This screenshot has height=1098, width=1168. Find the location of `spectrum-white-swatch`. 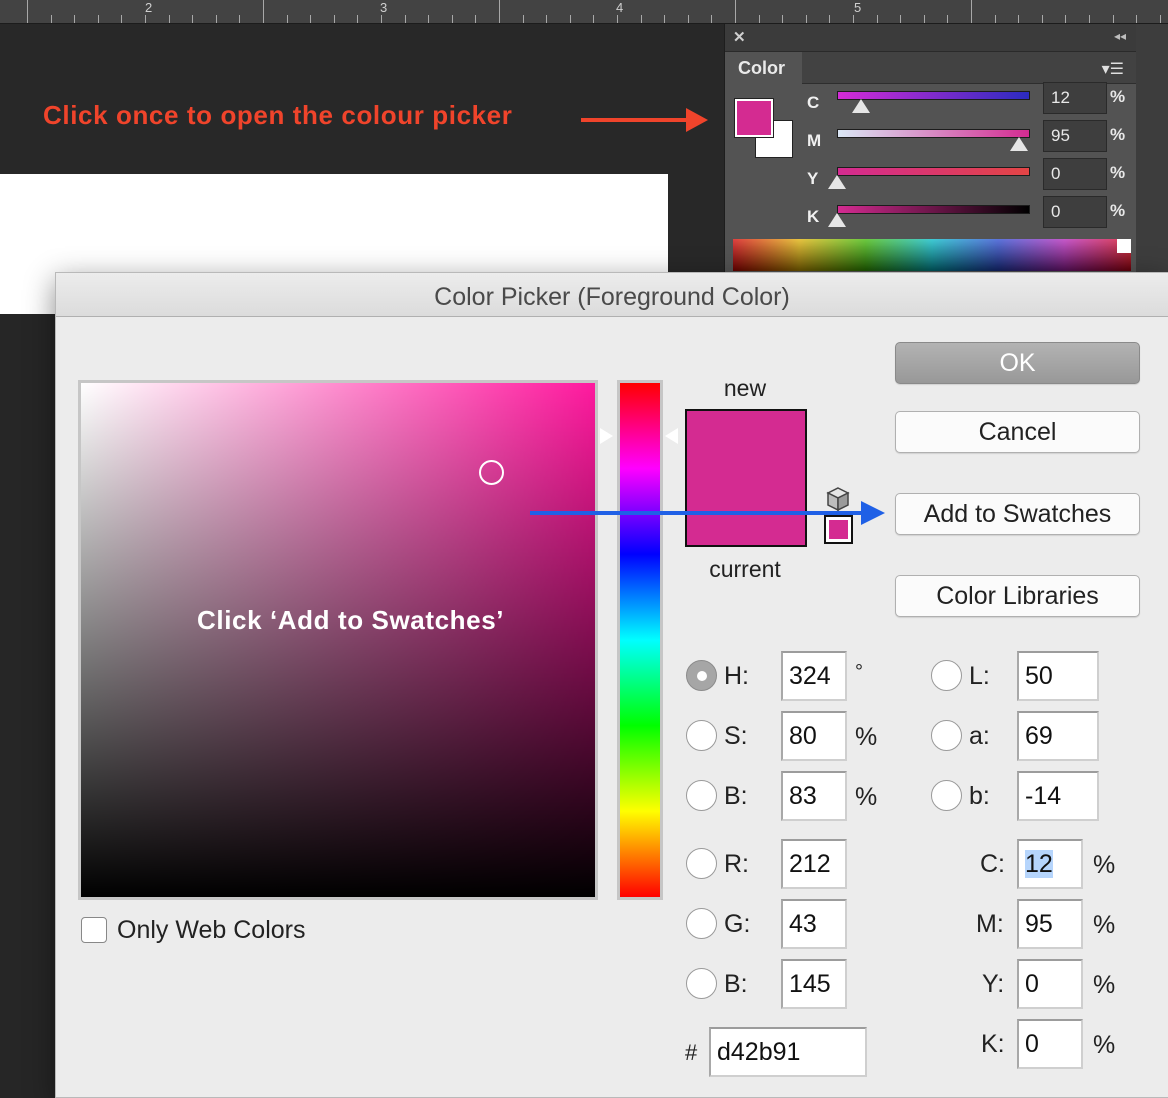

spectrum-white-swatch is located at coordinates (1124, 246).